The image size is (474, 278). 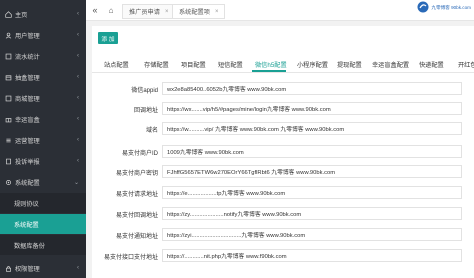 What do you see at coordinates (136, 173) in the screenshot?
I see `field-label: 易支付商户密钥` at bounding box center [136, 173].